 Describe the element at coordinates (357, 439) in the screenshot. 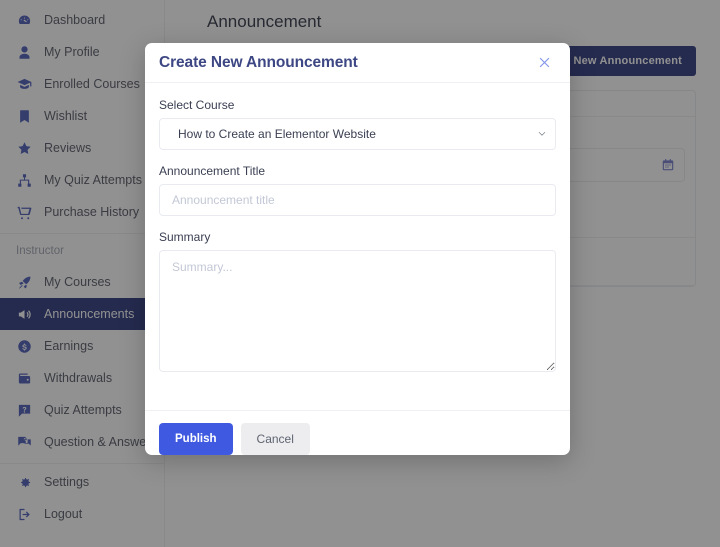

I see `modal-actions: Publish Cancel` at that location.